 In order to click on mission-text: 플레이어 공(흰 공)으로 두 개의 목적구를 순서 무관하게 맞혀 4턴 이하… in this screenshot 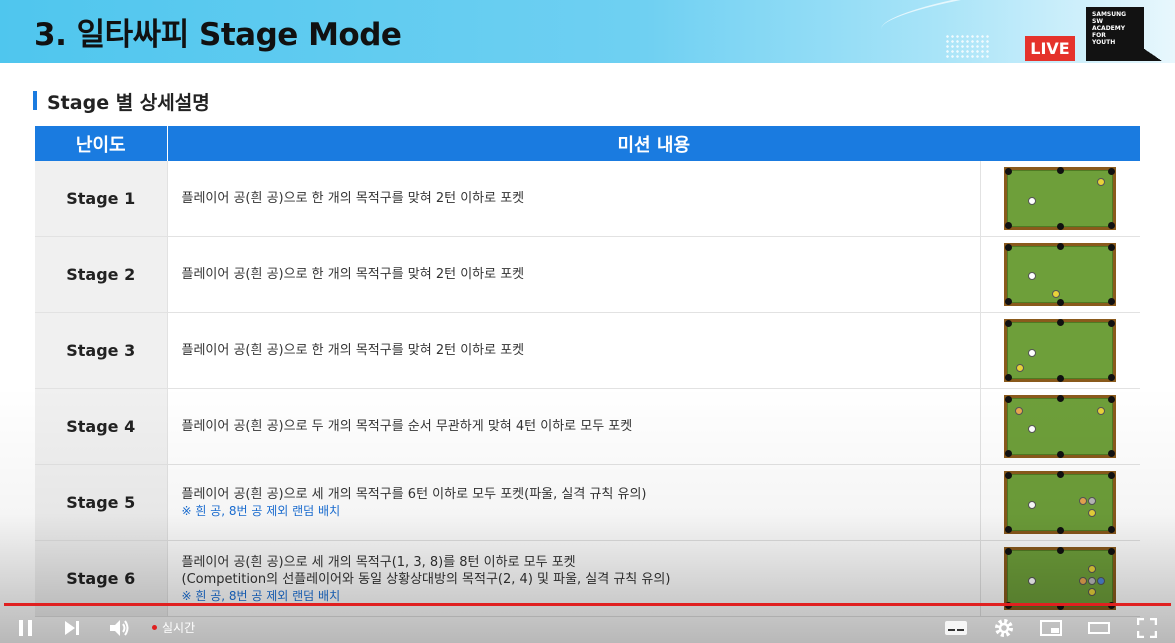, I will do `click(407, 426)`.